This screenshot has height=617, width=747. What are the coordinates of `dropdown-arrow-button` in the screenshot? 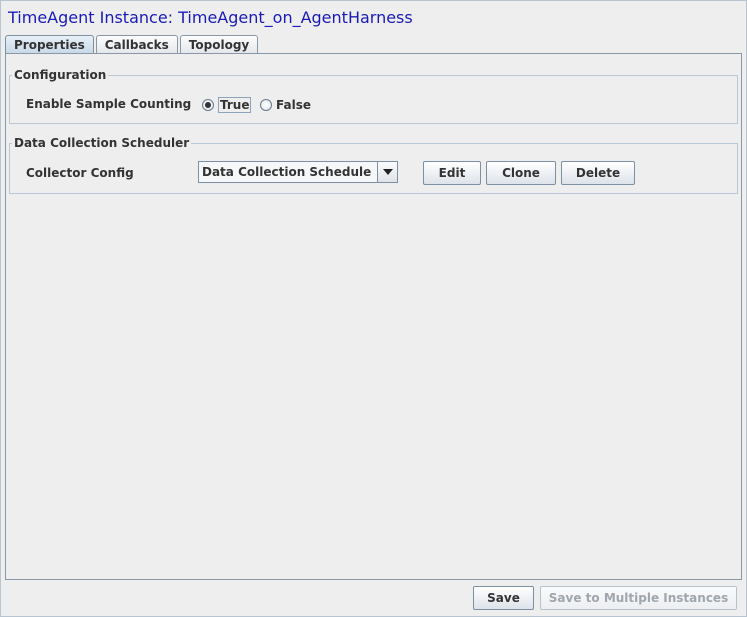 It's located at (387, 172).